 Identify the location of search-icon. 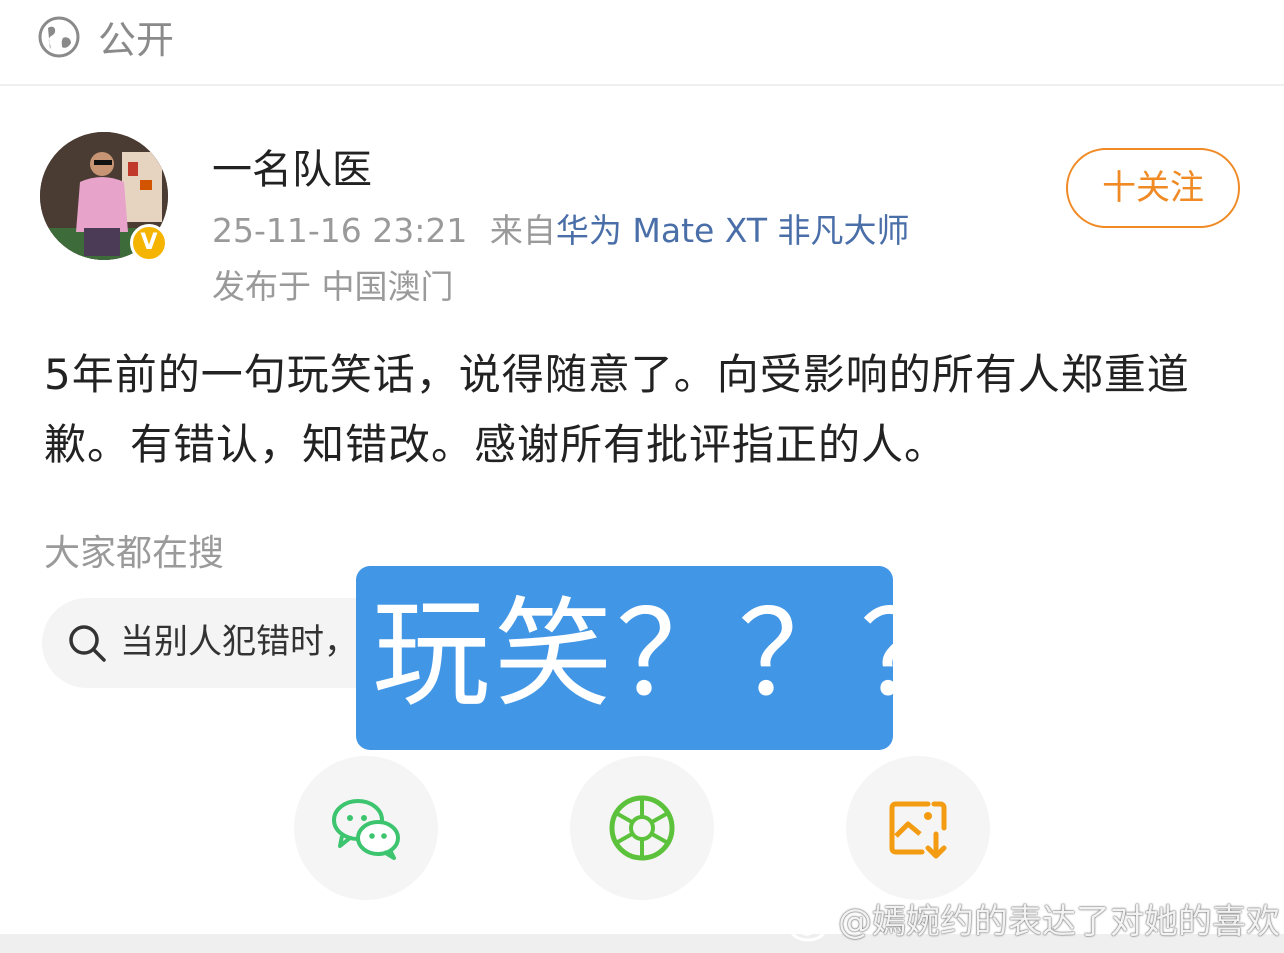
(87, 643).